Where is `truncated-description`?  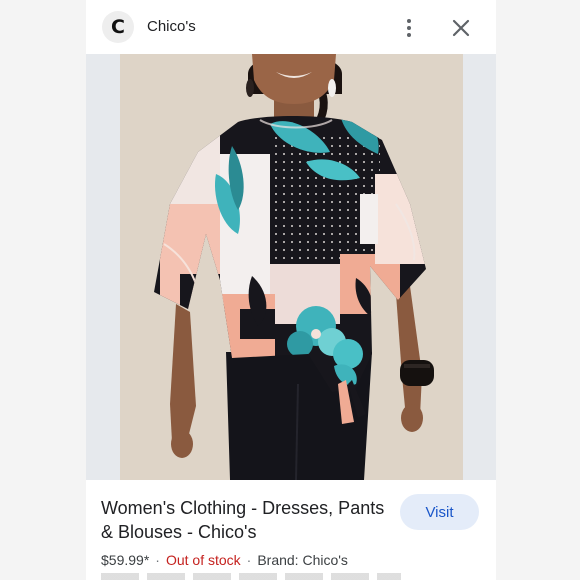
truncated-description is located at coordinates (251, 576).